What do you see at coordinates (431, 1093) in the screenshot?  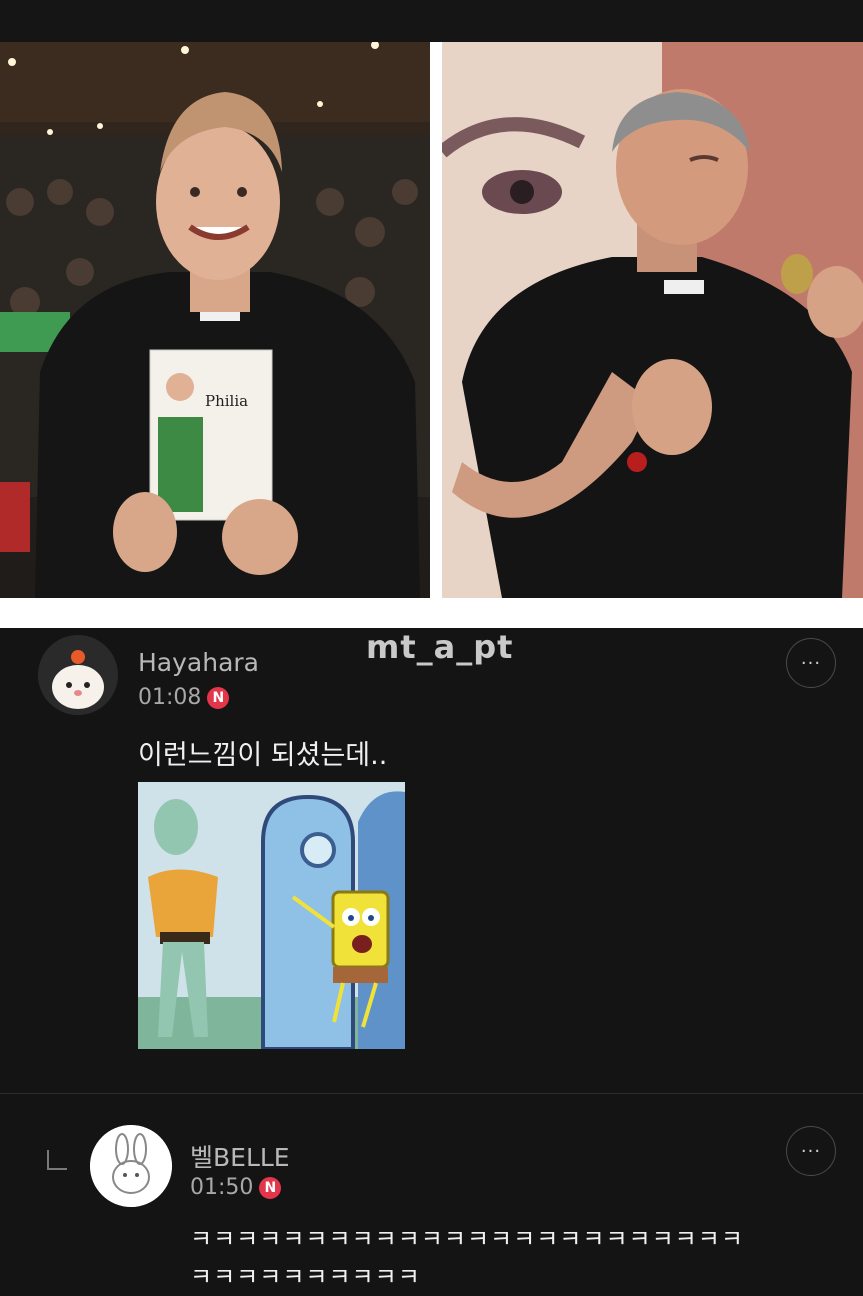 I see `comment-divider` at bounding box center [431, 1093].